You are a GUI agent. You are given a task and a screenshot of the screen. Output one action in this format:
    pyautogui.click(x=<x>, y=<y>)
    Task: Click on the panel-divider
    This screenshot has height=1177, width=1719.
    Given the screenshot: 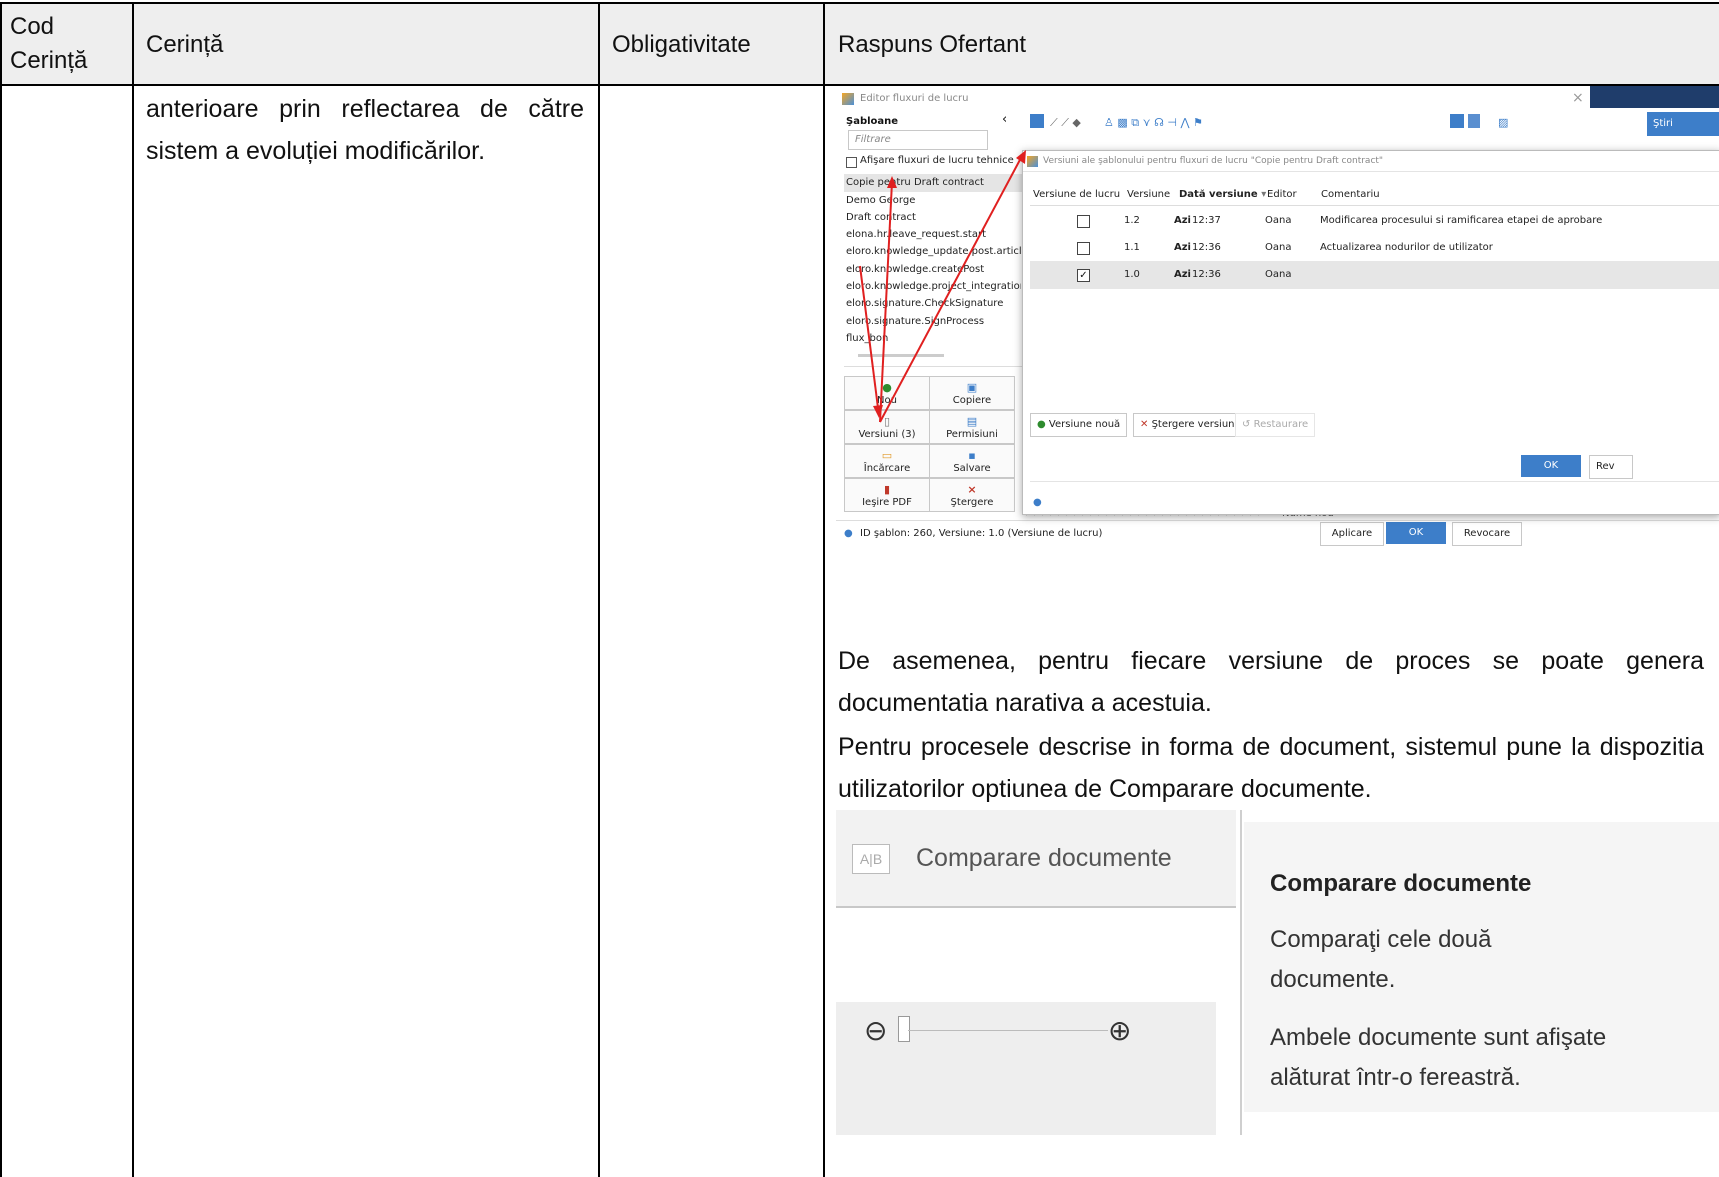 What is the action you would take?
    pyautogui.click(x=1241, y=972)
    